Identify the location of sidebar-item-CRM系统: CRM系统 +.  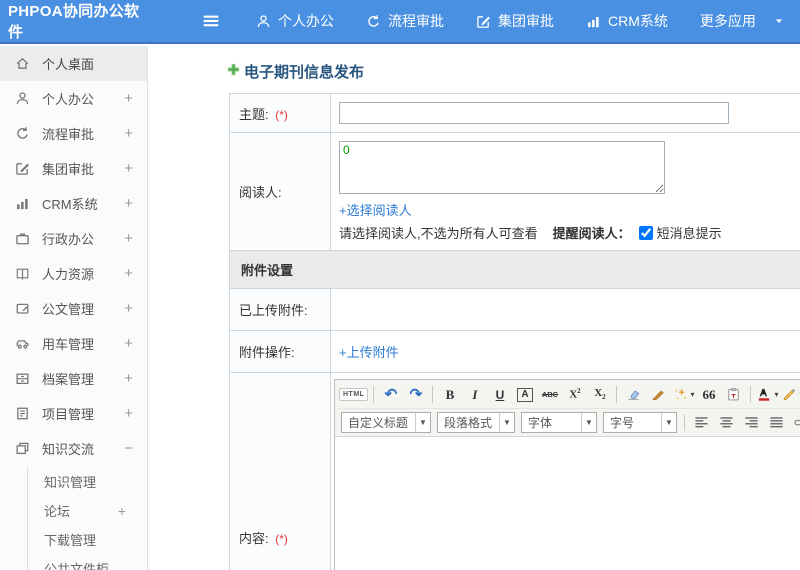
(73, 203).